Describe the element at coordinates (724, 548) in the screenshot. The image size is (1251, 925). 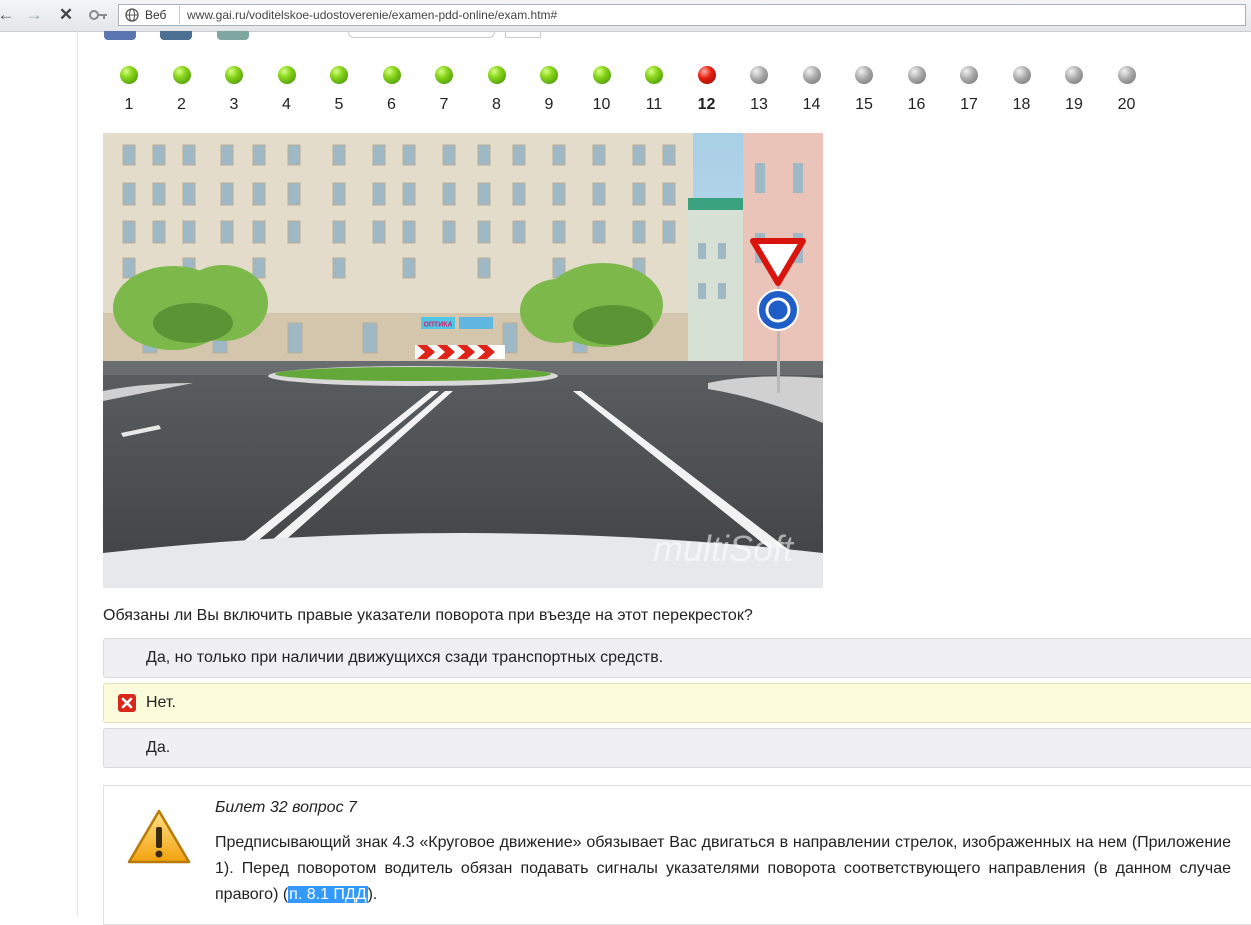
I see `watermark-text: multiSoft` at that location.